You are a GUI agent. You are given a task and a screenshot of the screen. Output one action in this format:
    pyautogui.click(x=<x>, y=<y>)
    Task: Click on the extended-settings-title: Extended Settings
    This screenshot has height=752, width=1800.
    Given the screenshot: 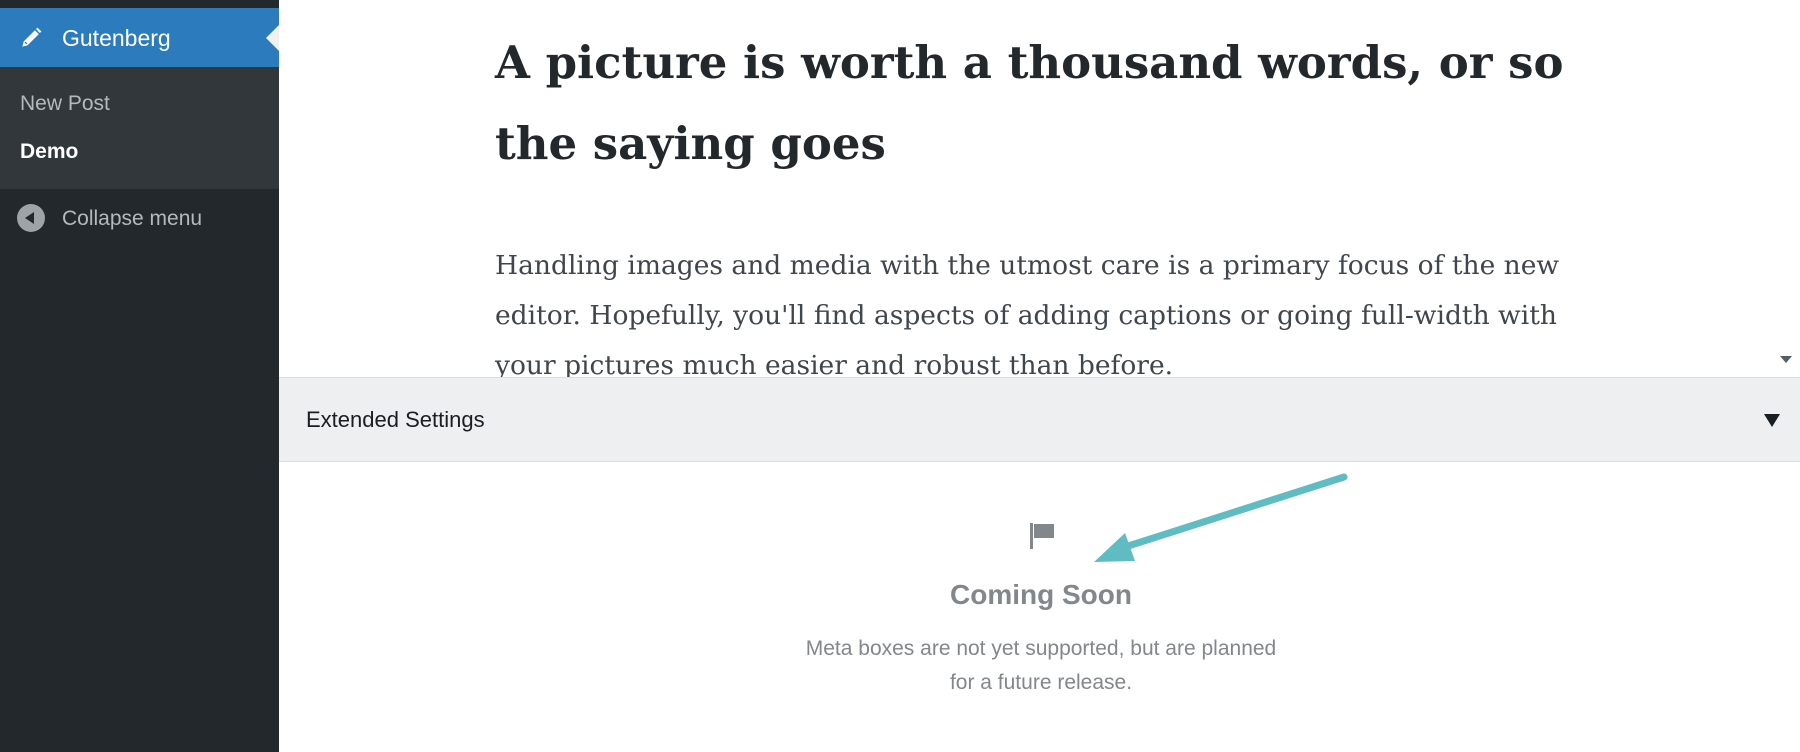 What is the action you would take?
    pyautogui.click(x=395, y=419)
    